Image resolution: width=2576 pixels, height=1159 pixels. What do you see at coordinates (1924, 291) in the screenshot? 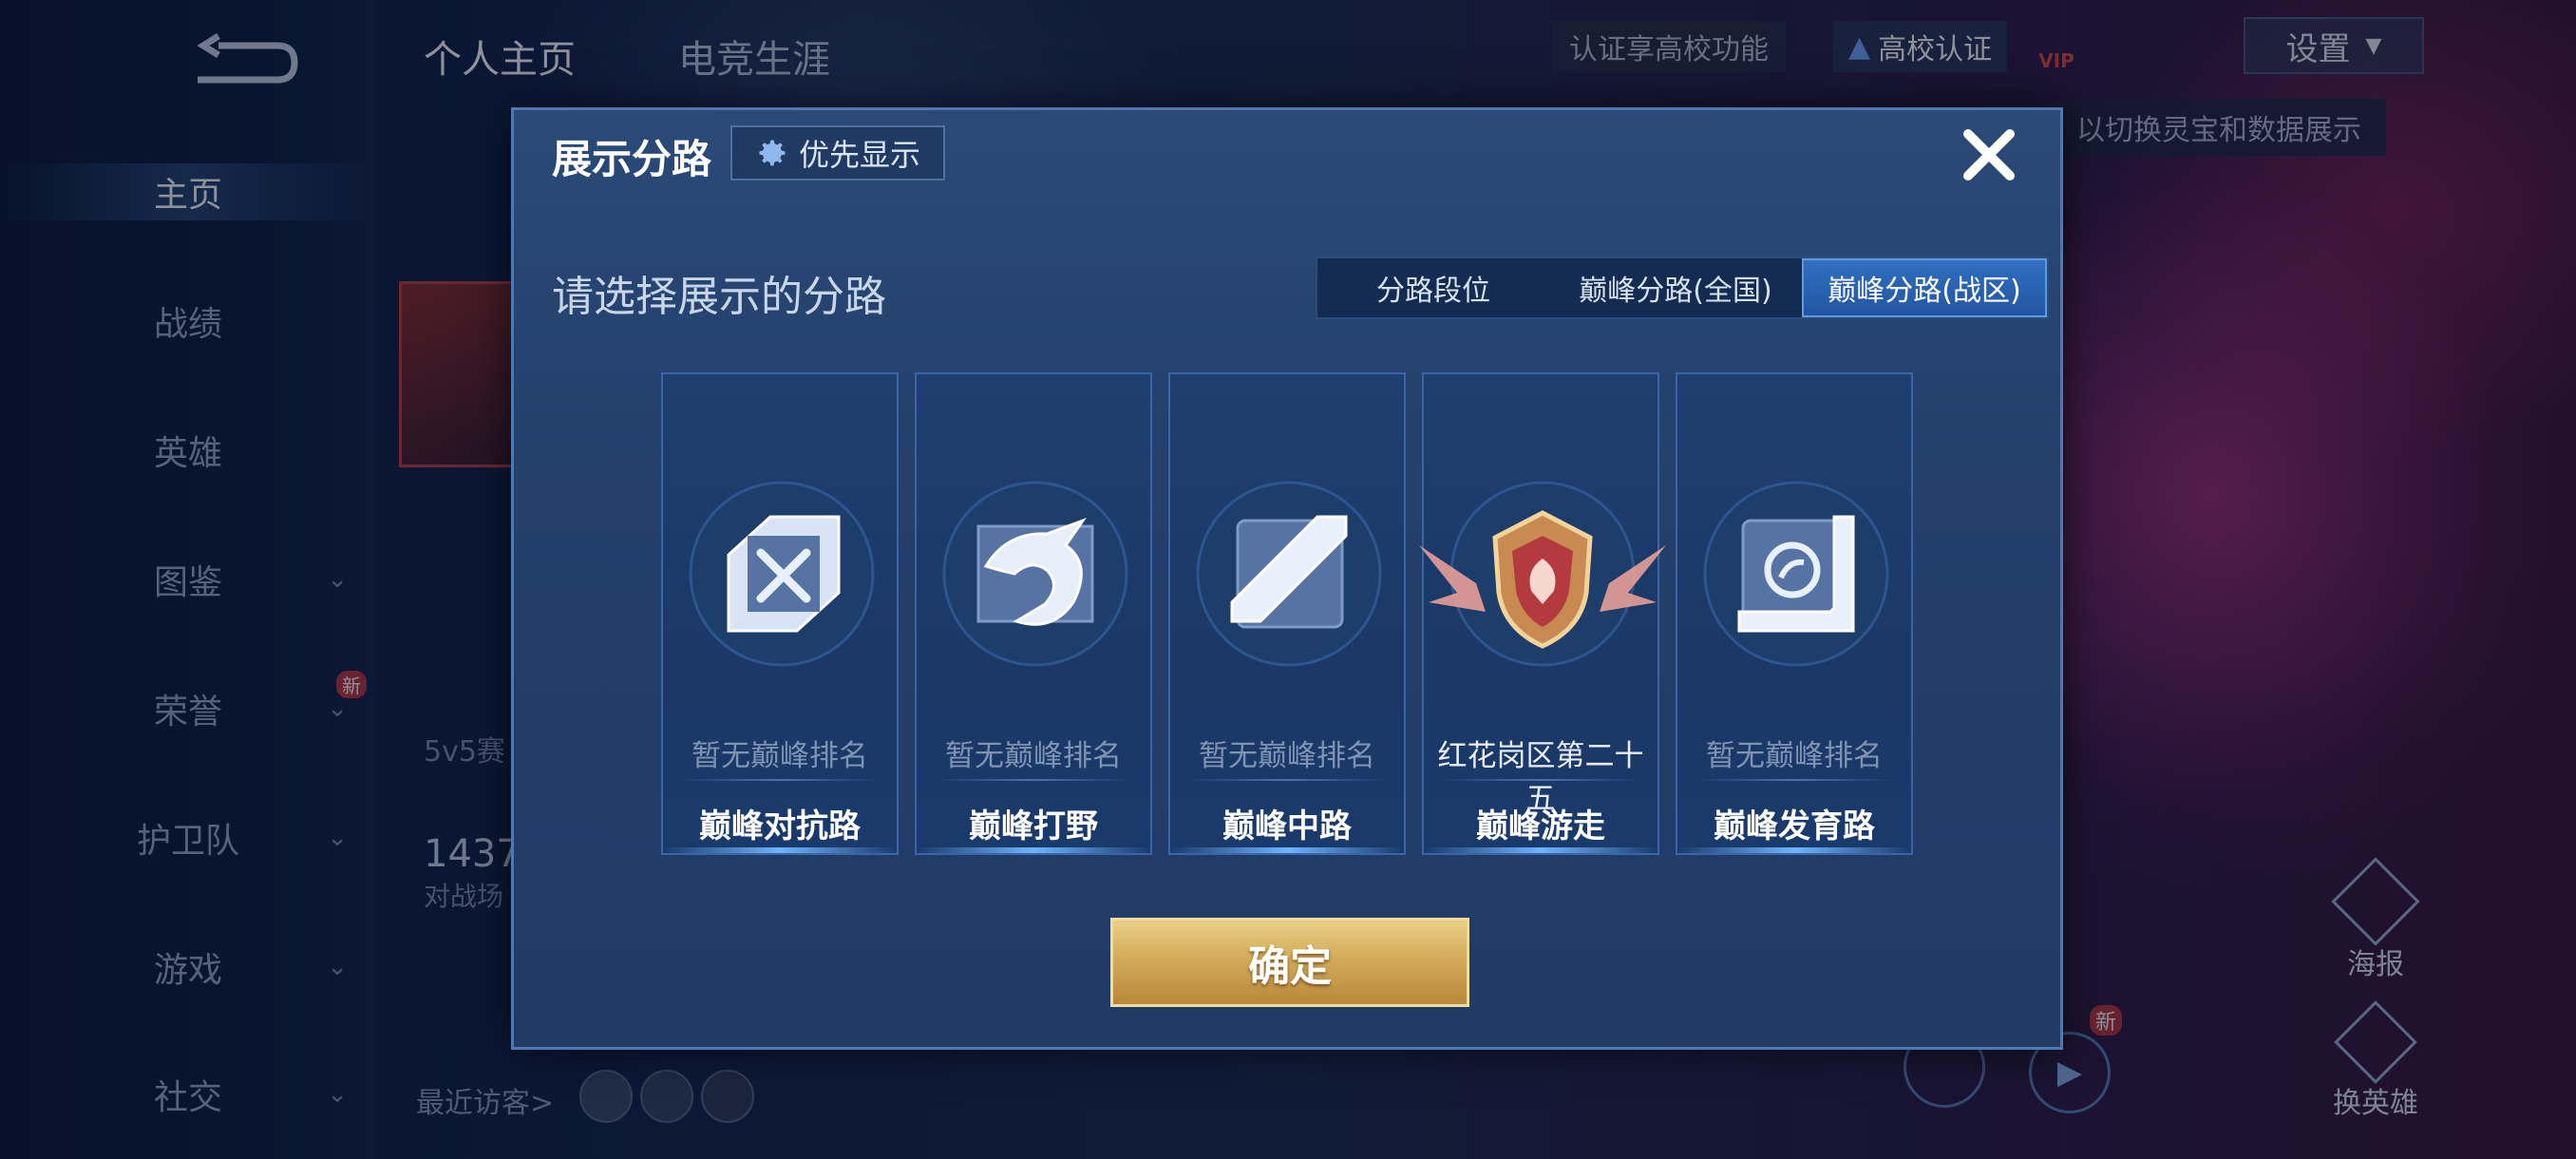
I see `tab-label: 巅峰分路(战区)` at bounding box center [1924, 291].